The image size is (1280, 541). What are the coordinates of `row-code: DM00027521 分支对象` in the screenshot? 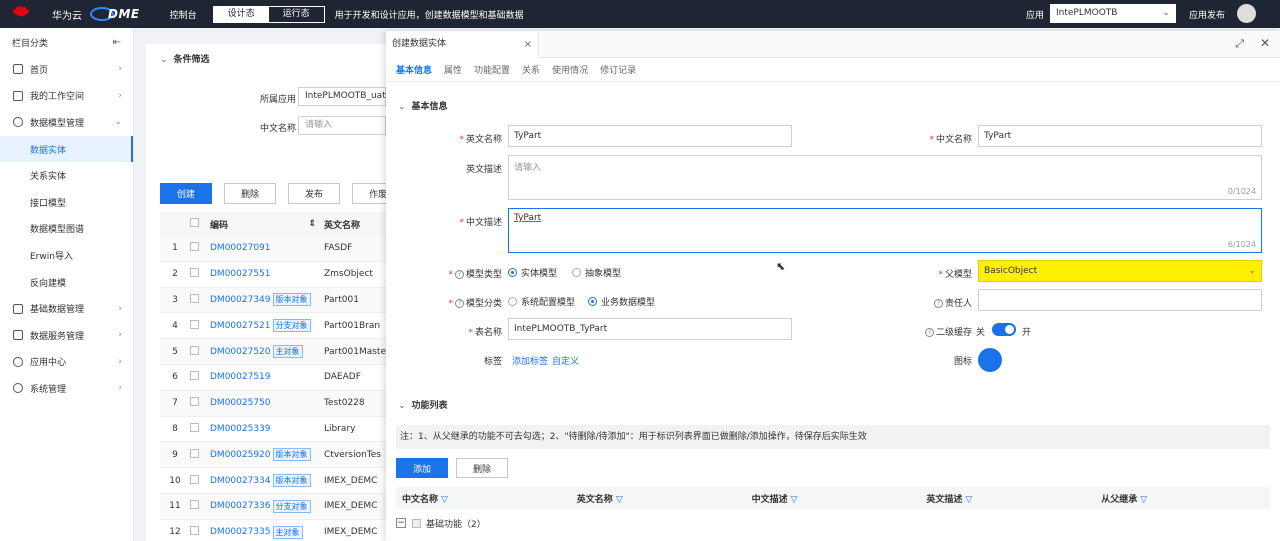 It's located at (267, 326).